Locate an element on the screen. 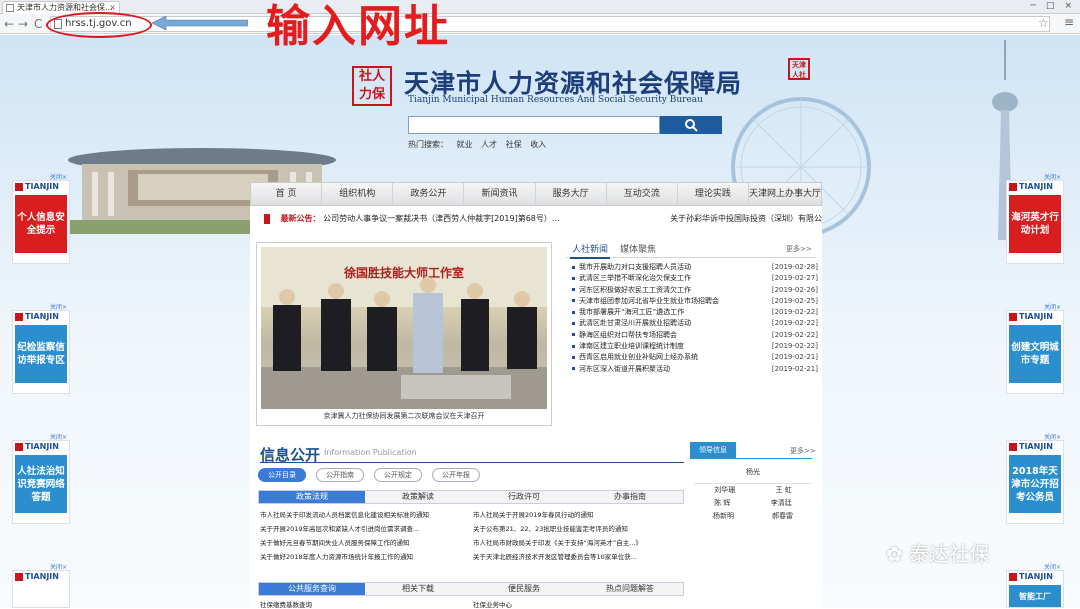 This screenshot has width=1080, height=609. pill-guide: 公开指南 is located at coordinates (340, 475).